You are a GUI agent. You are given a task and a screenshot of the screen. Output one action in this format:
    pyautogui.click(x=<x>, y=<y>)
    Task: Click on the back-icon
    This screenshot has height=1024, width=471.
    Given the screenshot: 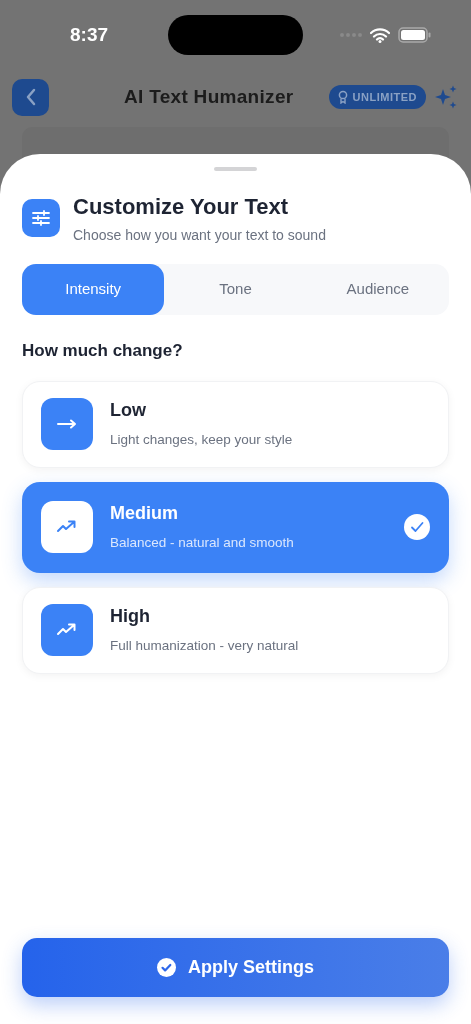 What is the action you would take?
    pyautogui.click(x=30, y=97)
    